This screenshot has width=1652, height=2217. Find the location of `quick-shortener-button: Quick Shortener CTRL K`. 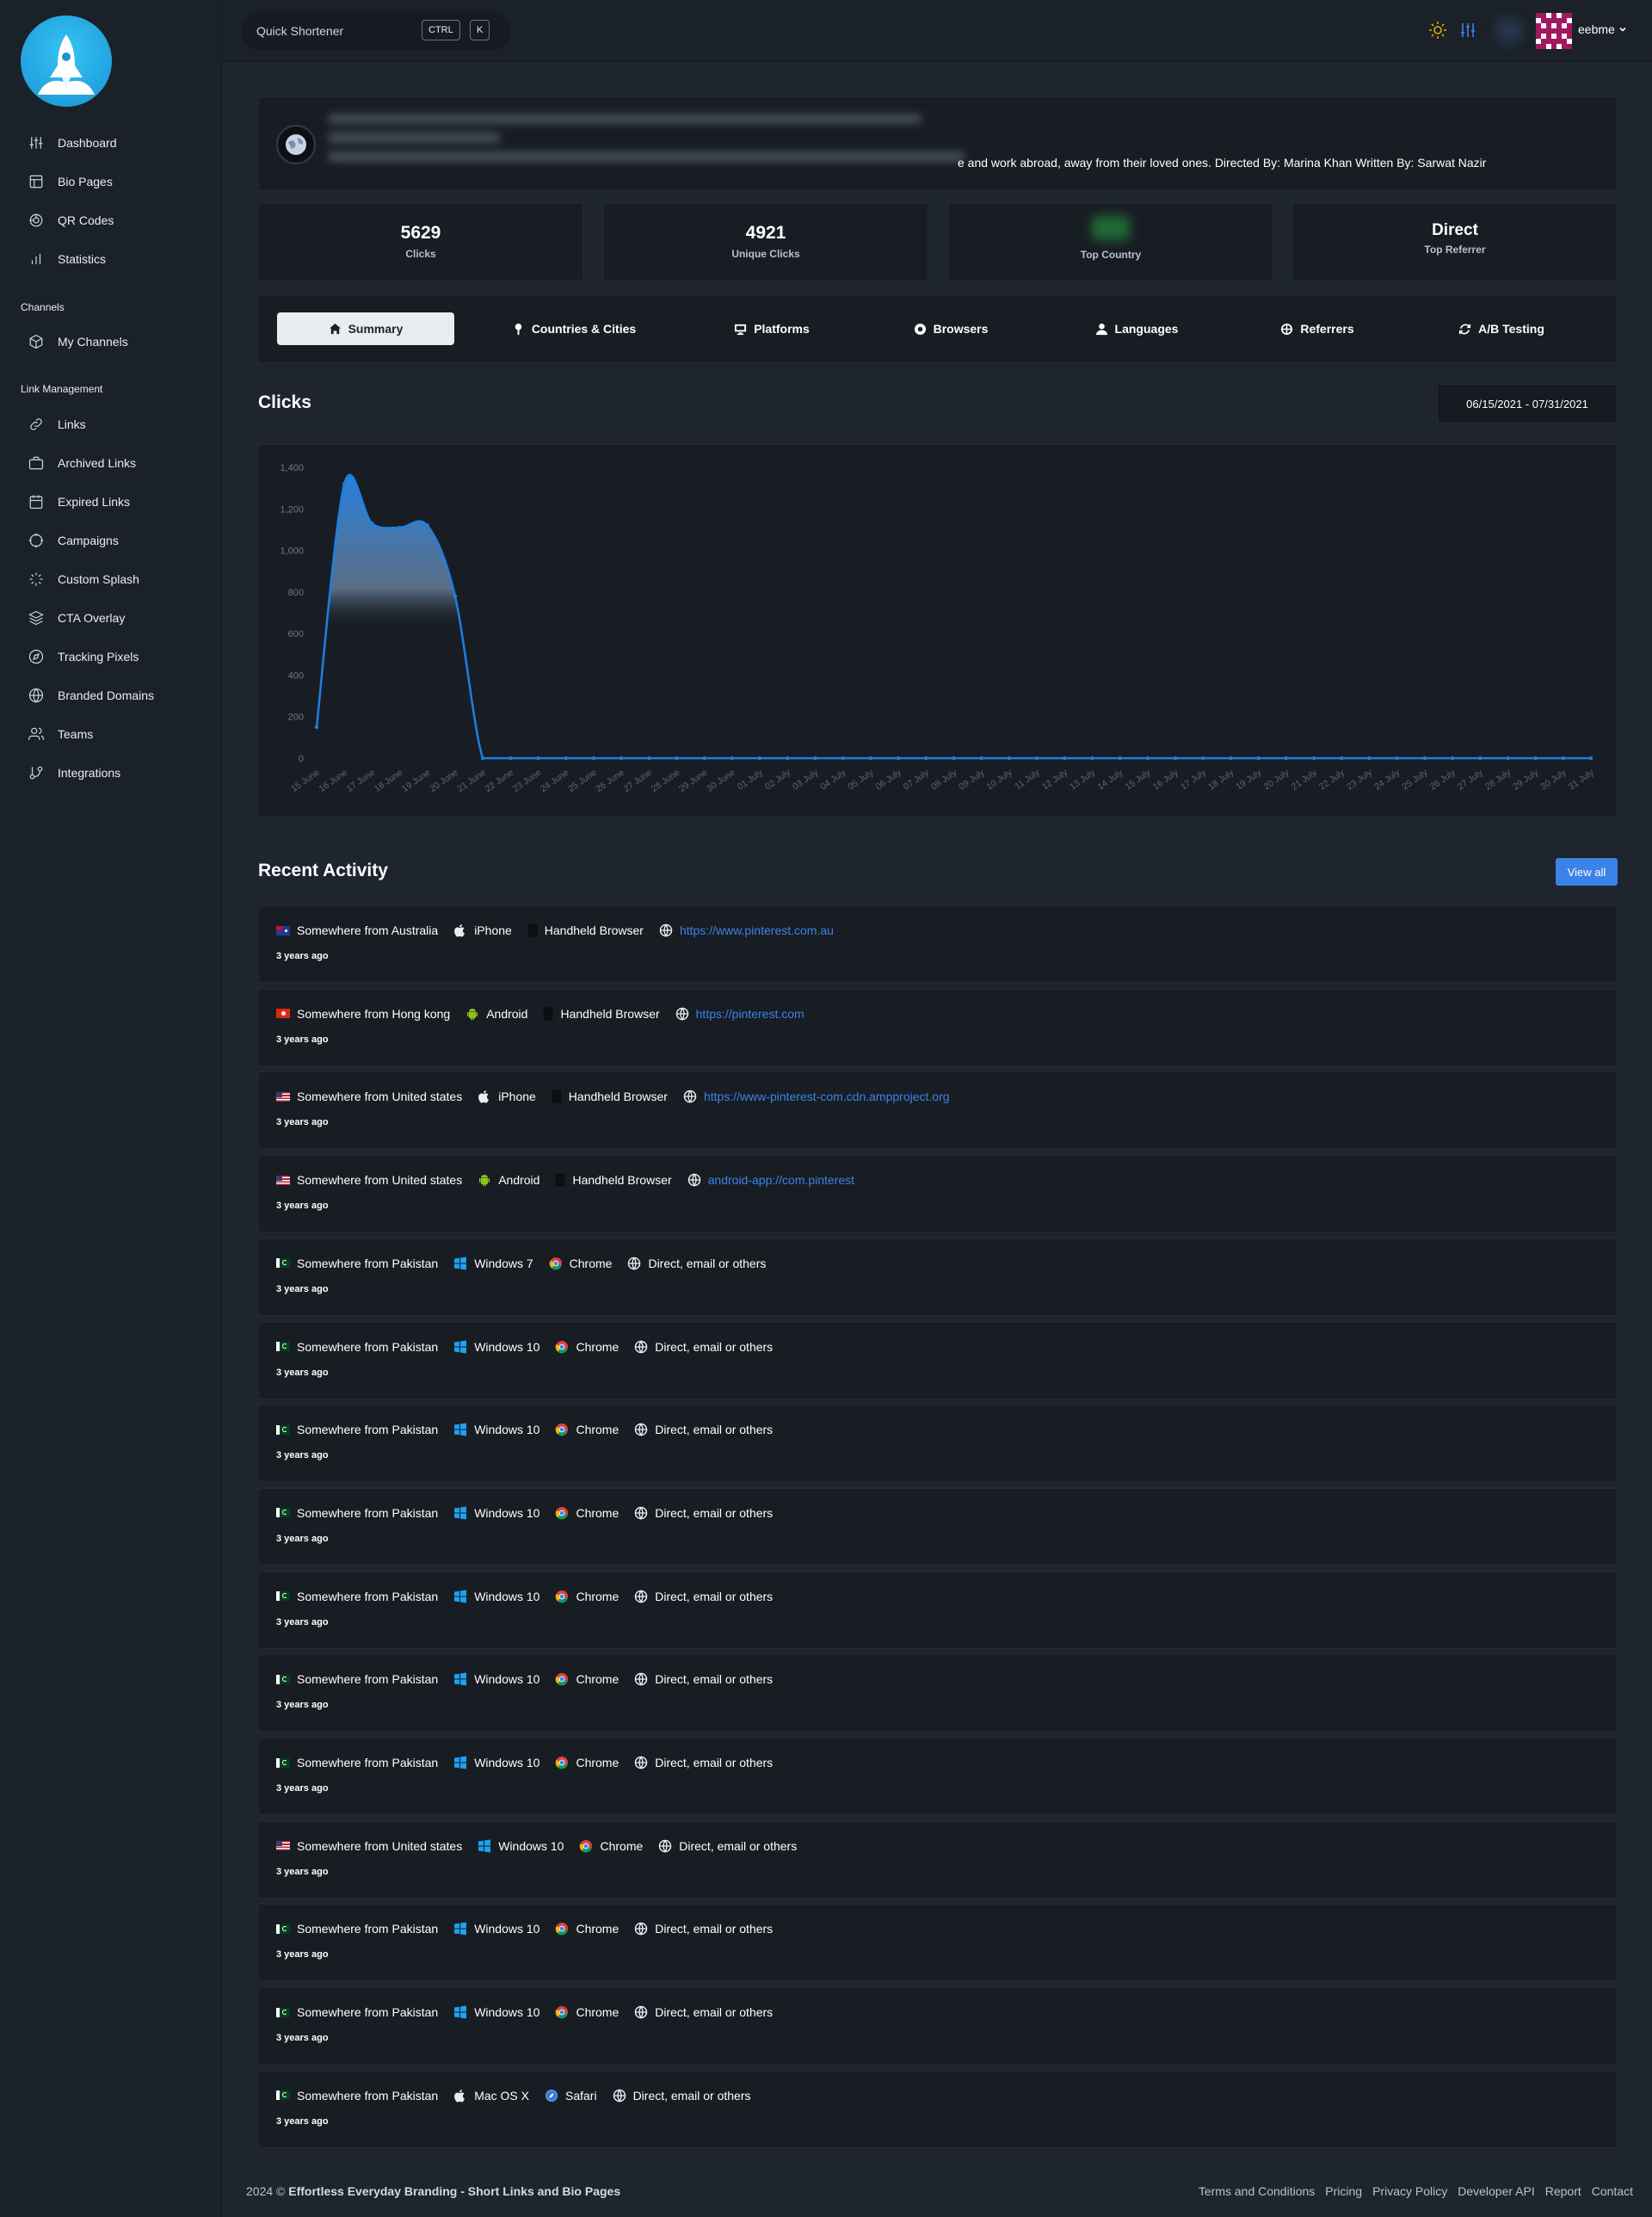

quick-shortener-button: Quick Shortener CTRL K is located at coordinates (376, 31).